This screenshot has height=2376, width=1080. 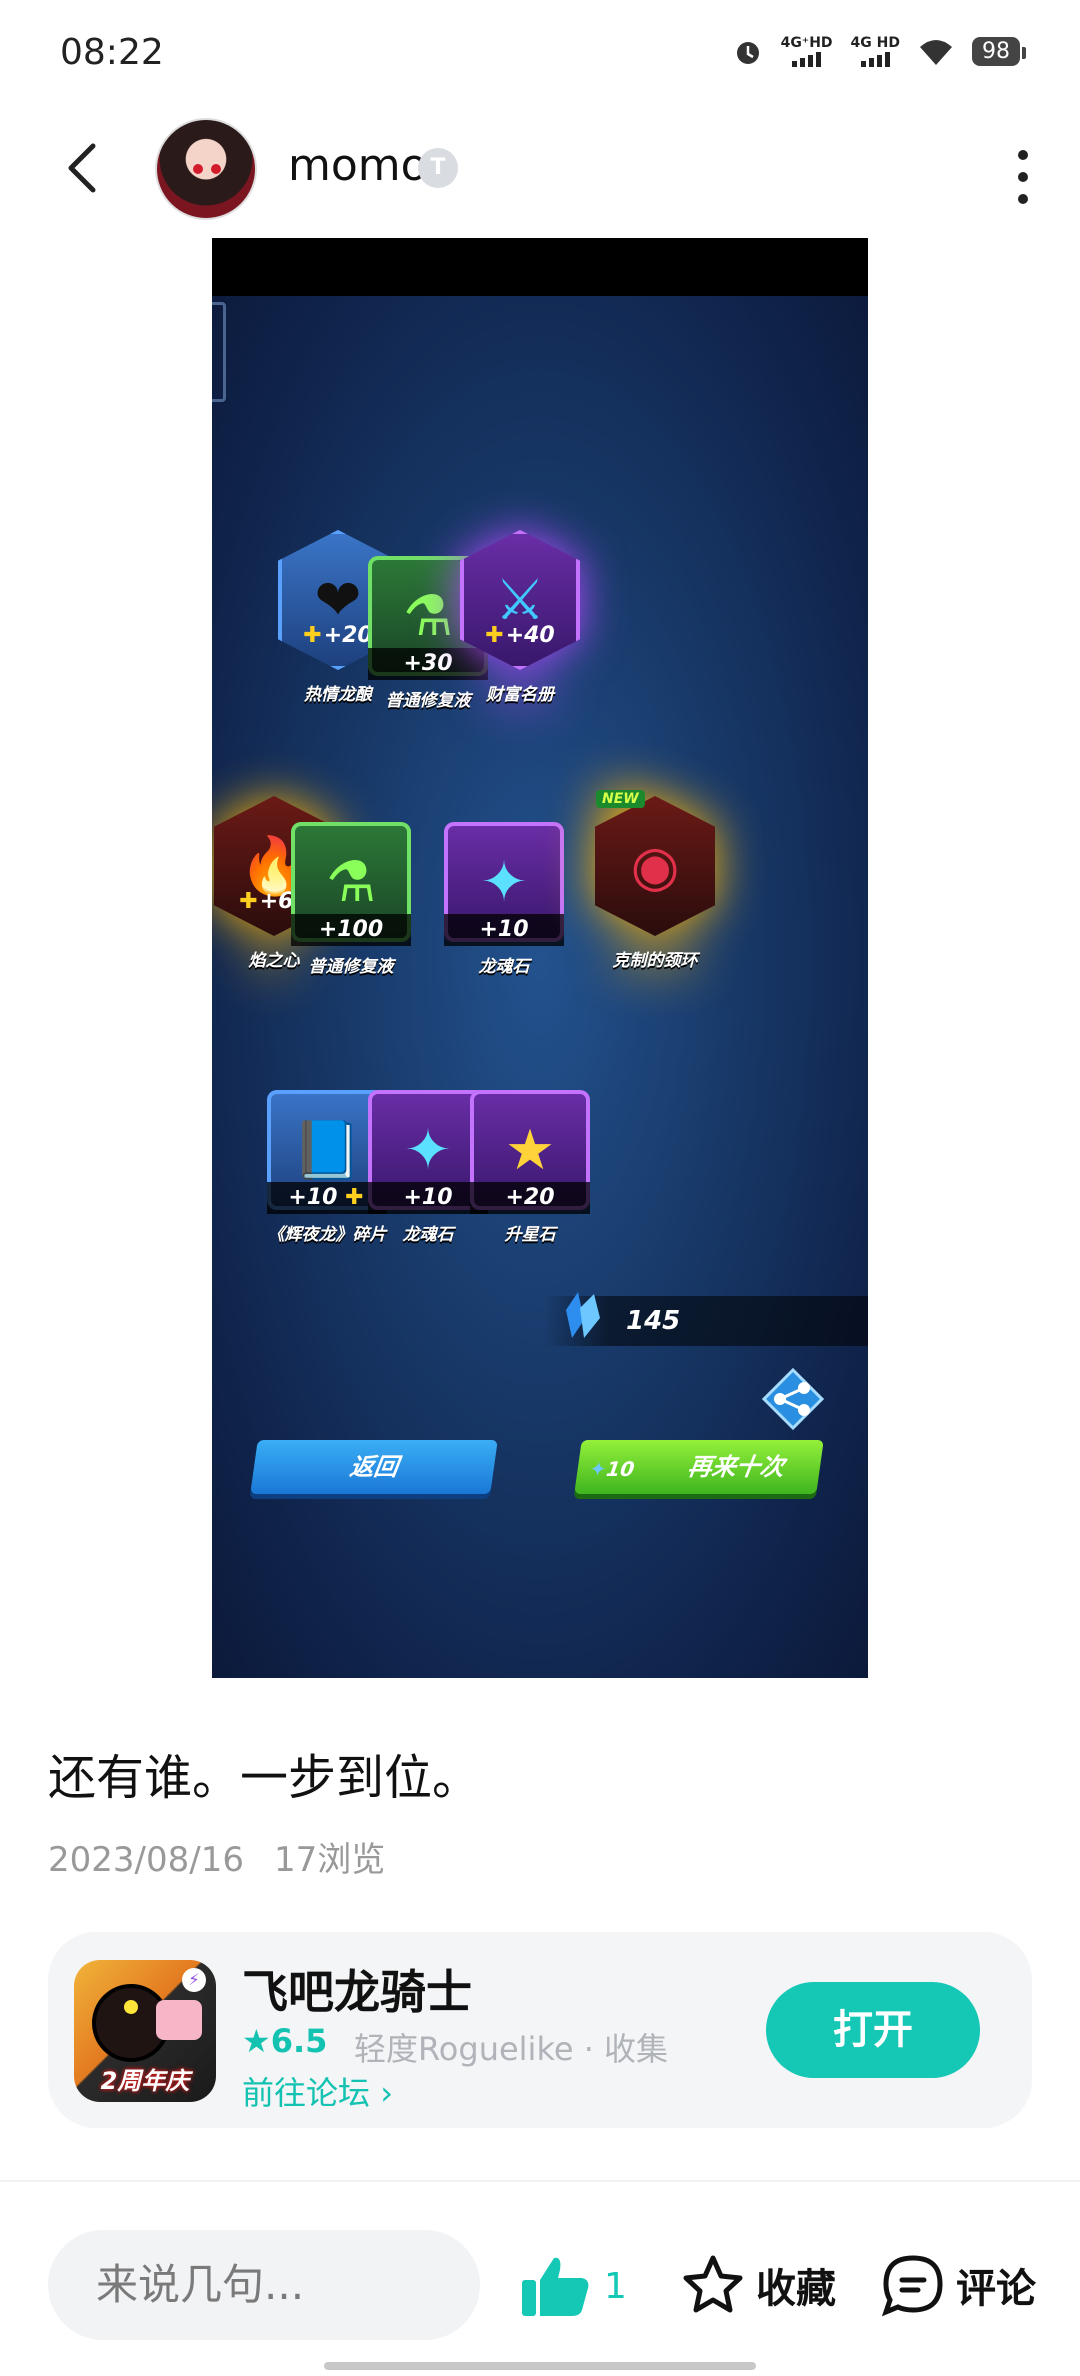 I want to click on reward-item: ⚔ ✚+40 财富名册, so click(x=520, y=617).